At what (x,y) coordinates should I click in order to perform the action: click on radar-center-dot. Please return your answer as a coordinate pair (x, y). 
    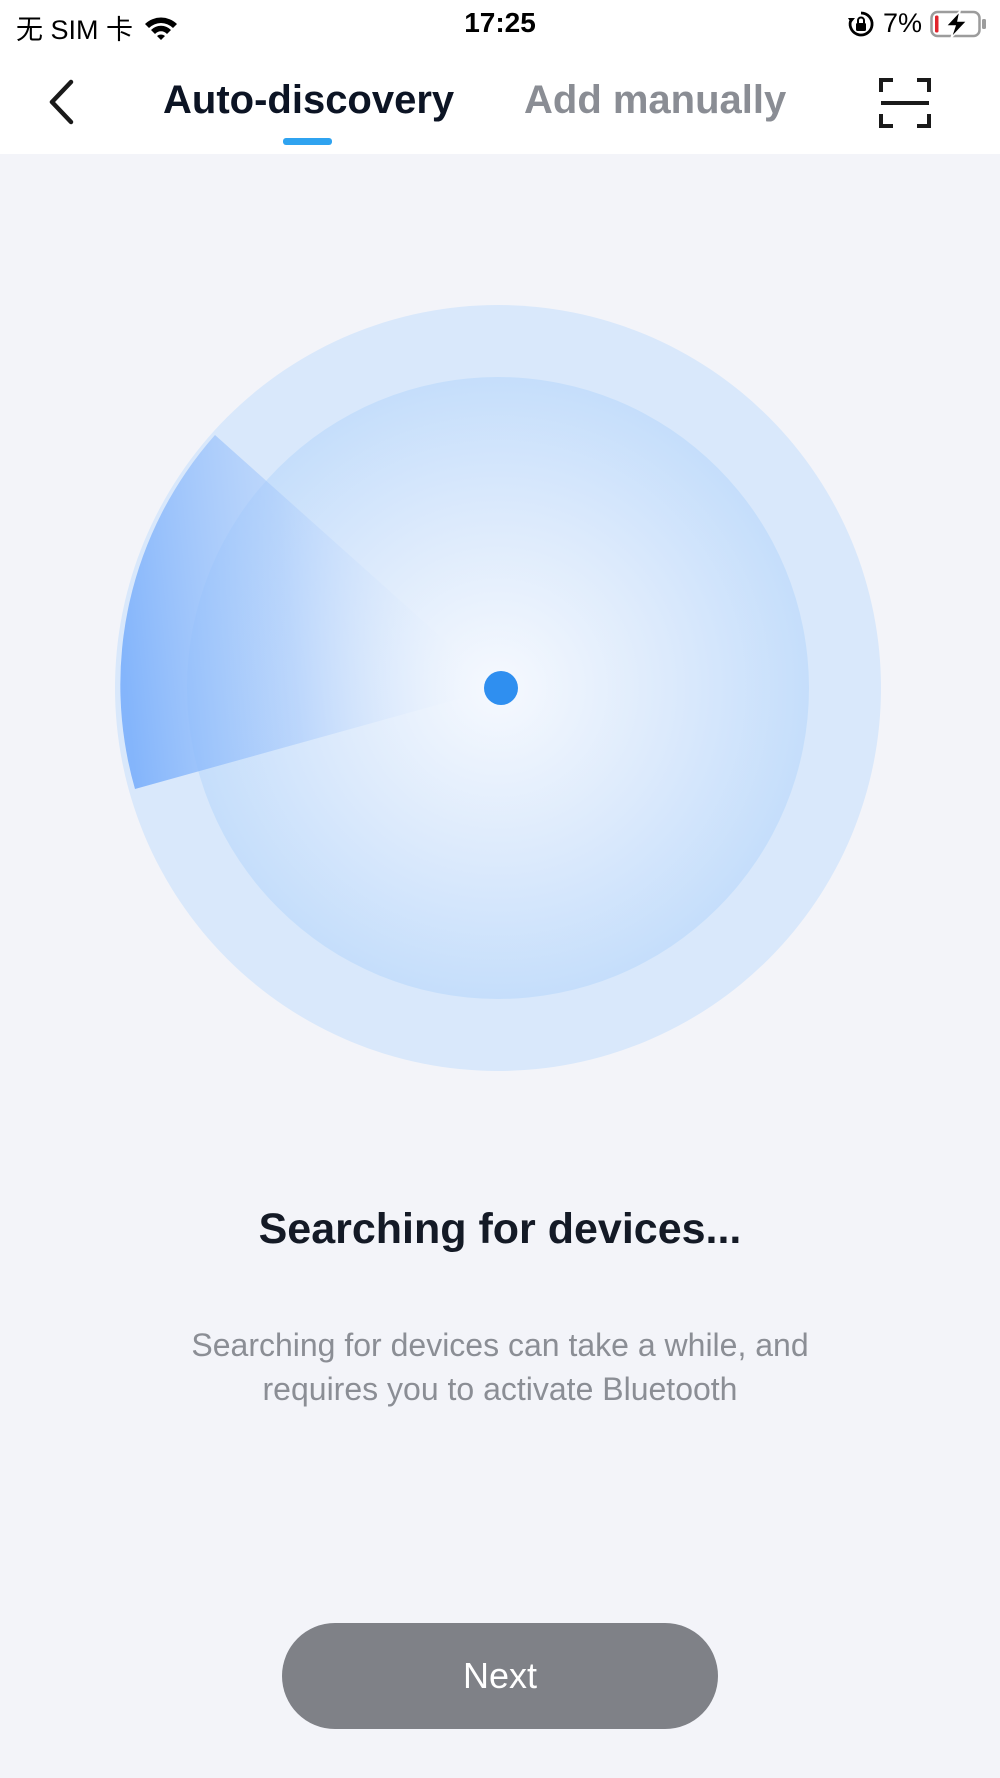
    Looking at the image, I should click on (501, 688).